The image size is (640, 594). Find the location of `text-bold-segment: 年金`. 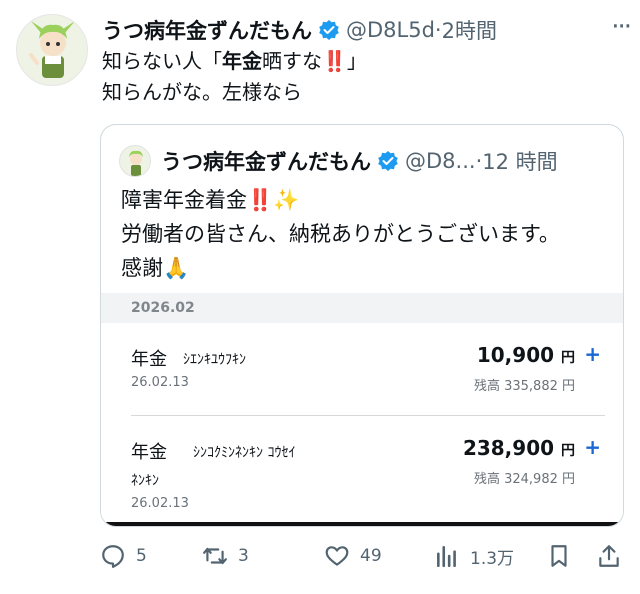

text-bold-segment: 年金 is located at coordinates (242, 61).